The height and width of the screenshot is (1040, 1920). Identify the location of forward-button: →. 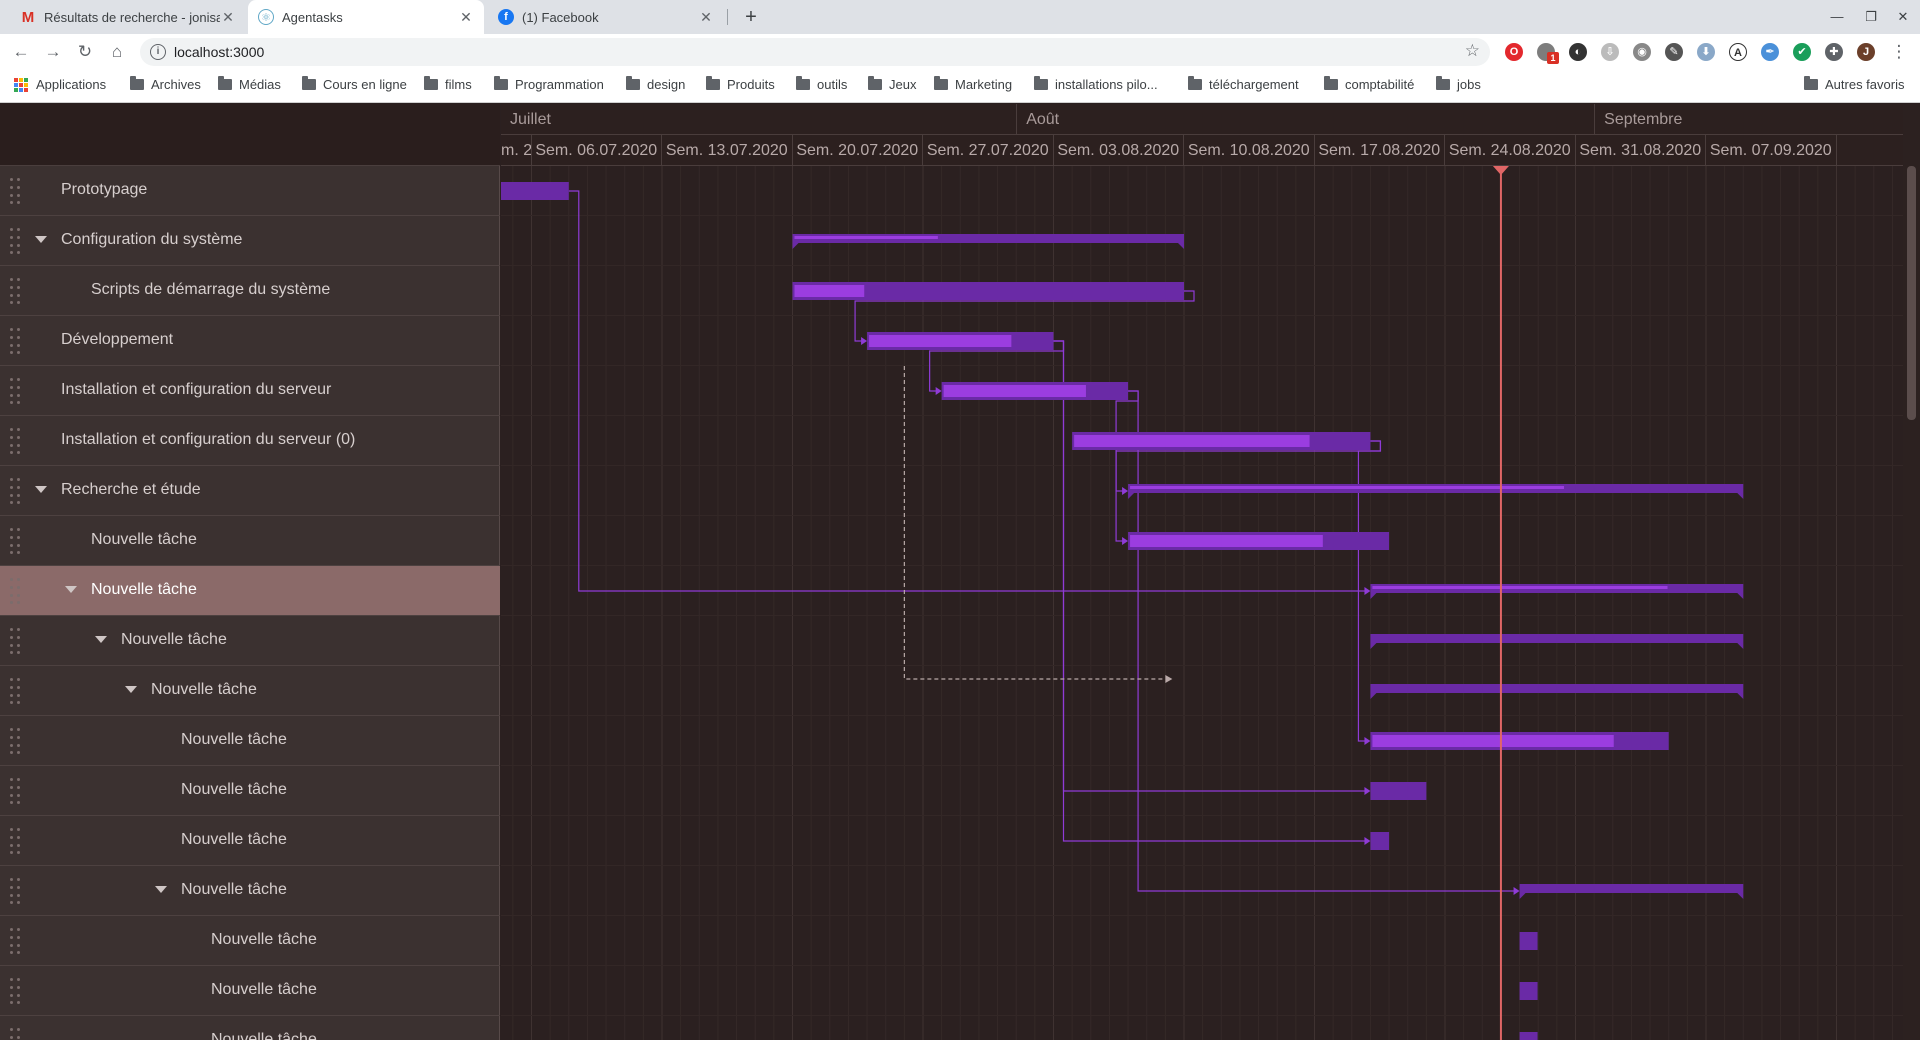
(53, 52).